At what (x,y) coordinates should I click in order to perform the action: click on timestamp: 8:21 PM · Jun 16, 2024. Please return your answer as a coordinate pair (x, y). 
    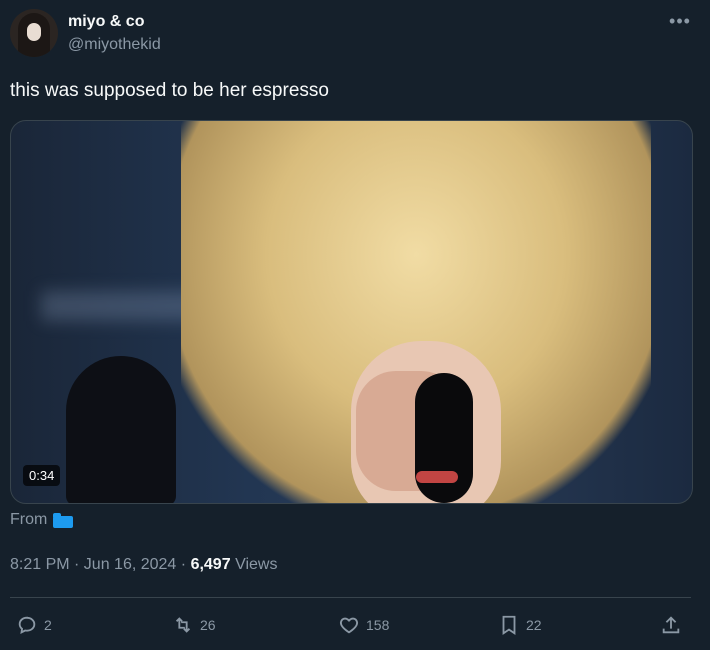
    Looking at the image, I should click on (93, 564).